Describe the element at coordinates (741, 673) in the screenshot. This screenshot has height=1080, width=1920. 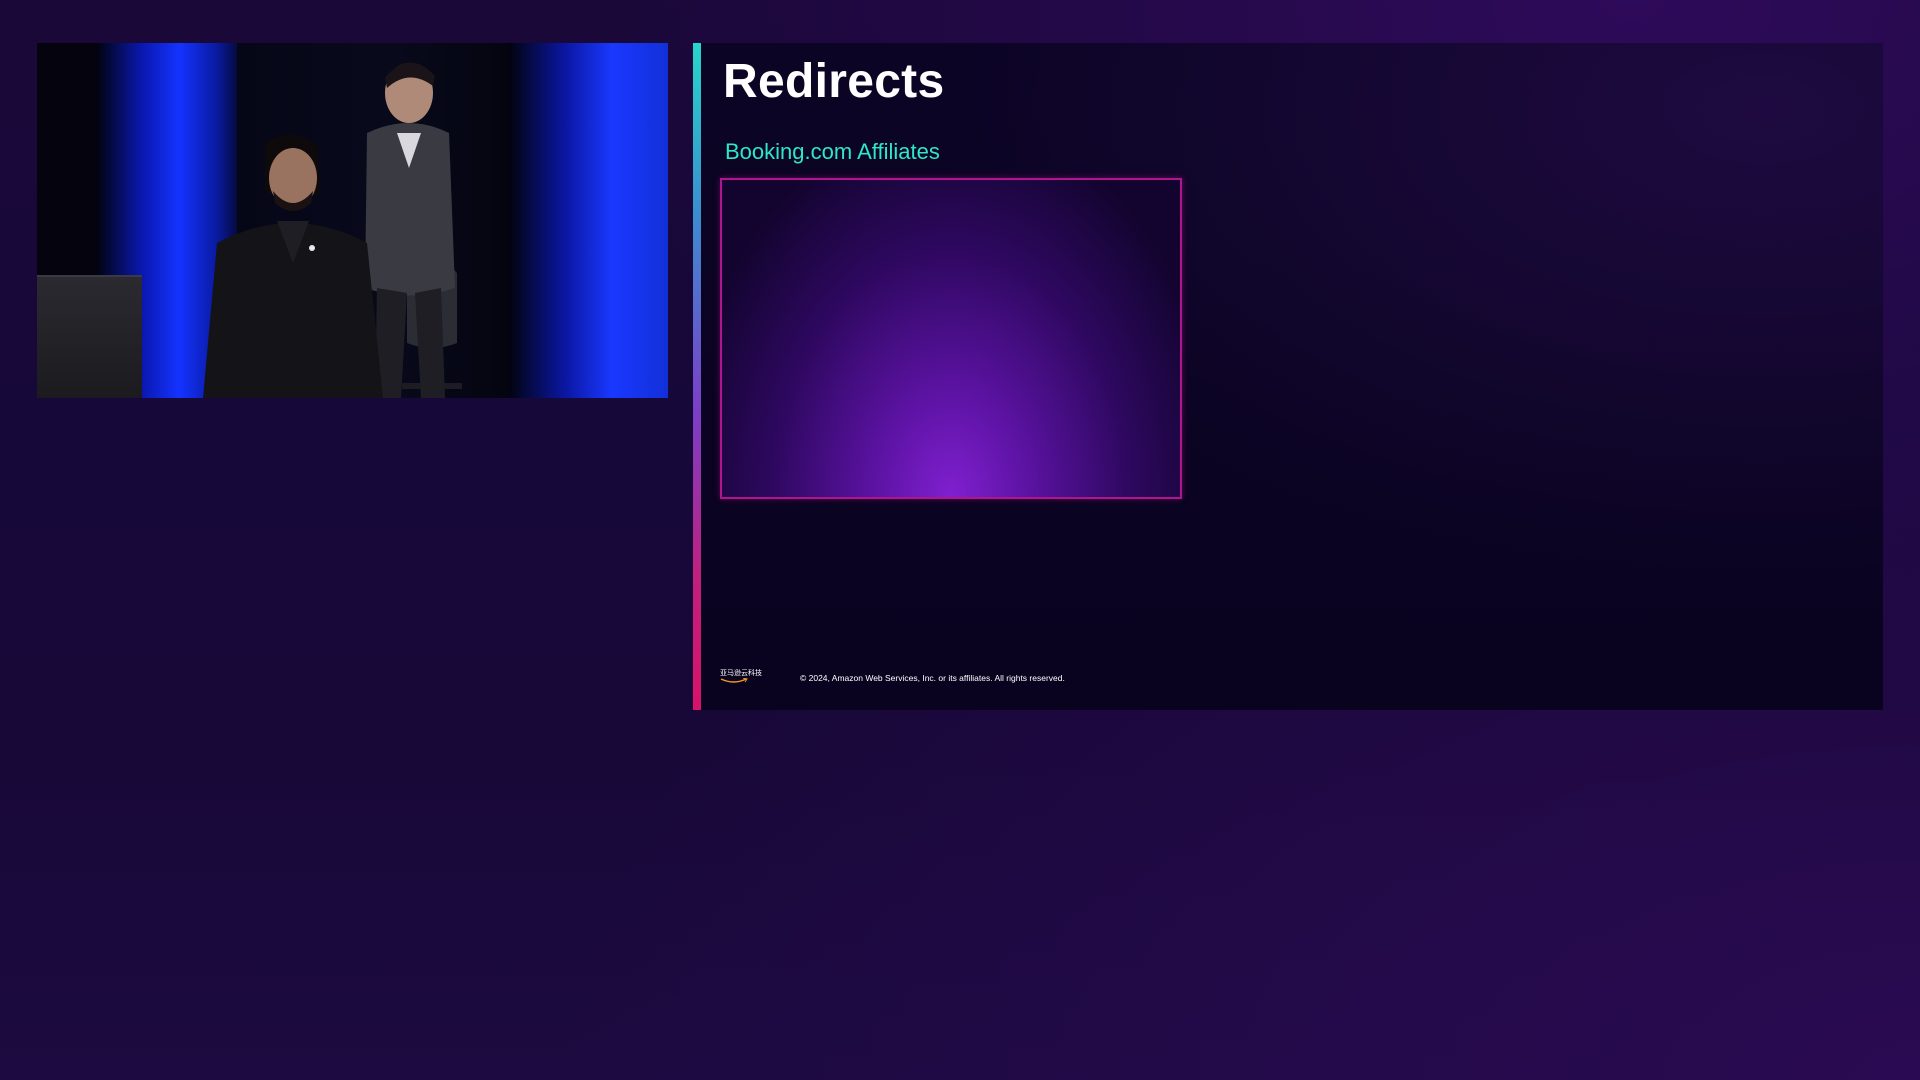
I see `logo-text: 亚马逊云科技` at that location.